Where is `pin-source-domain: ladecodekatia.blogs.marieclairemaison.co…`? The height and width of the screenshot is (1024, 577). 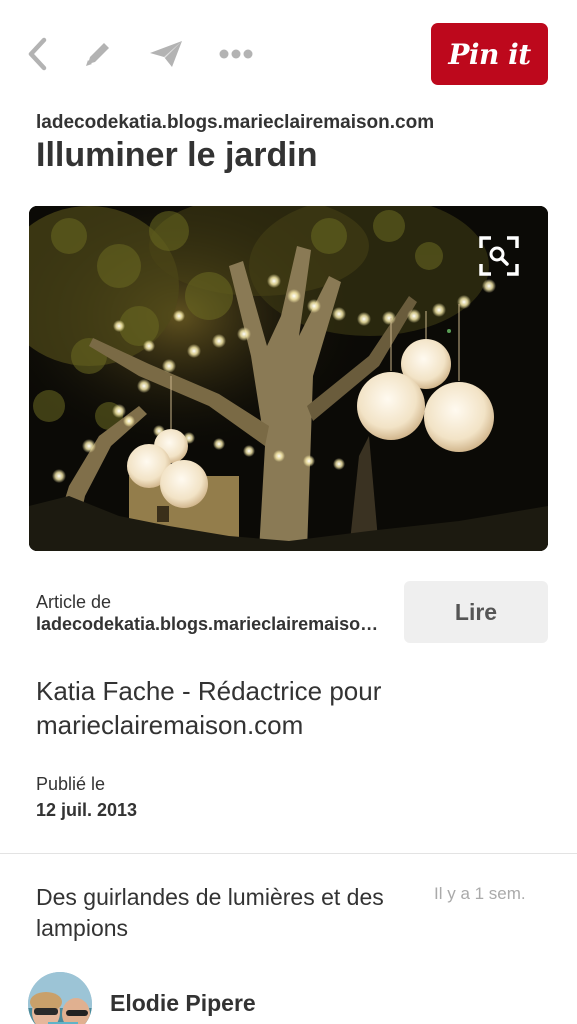 pin-source-domain: ladecodekatia.blogs.marieclairemaison.co… is located at coordinates (235, 123).